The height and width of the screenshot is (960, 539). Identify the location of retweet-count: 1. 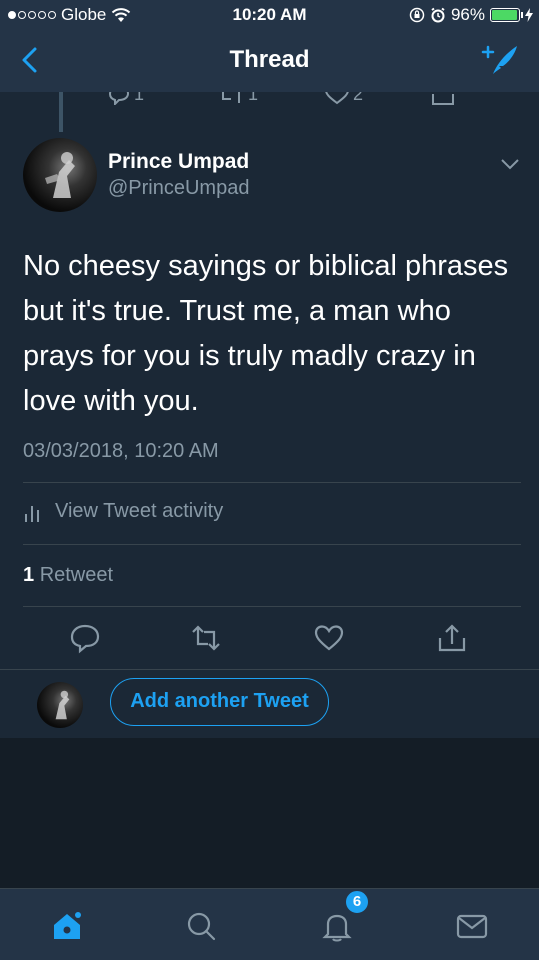
(29, 575).